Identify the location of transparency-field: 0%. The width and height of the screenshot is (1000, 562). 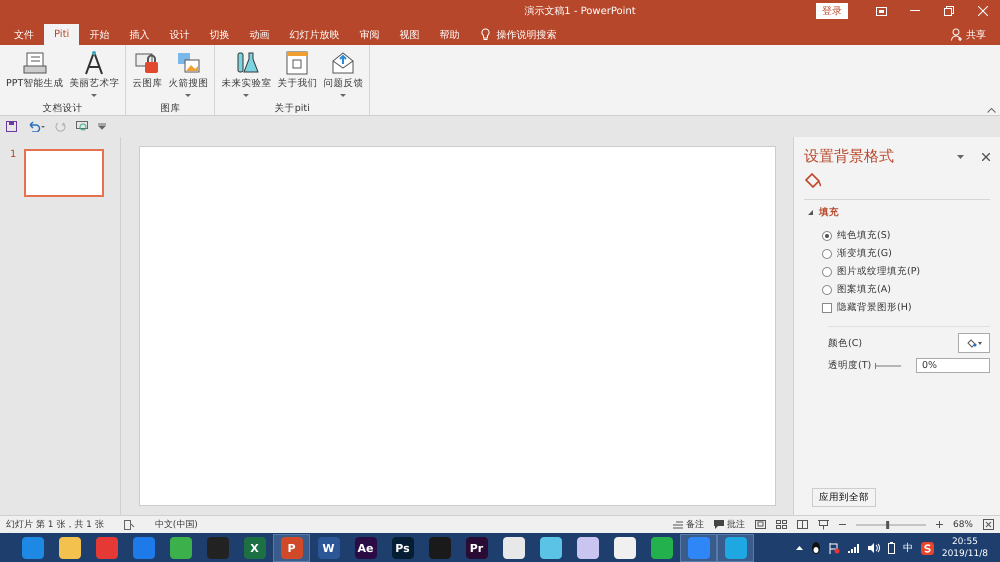
(953, 365).